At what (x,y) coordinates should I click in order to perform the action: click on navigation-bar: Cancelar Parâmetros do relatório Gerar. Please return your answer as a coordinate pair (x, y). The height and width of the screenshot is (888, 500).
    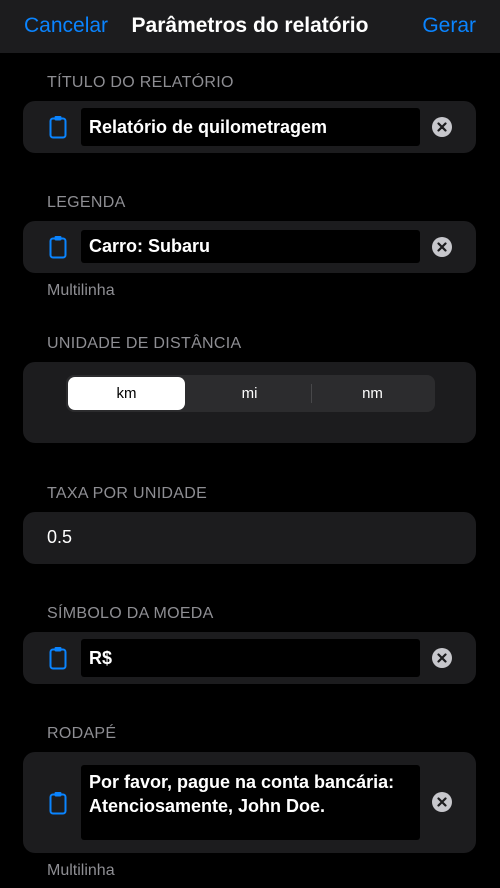
    Looking at the image, I should click on (250, 26).